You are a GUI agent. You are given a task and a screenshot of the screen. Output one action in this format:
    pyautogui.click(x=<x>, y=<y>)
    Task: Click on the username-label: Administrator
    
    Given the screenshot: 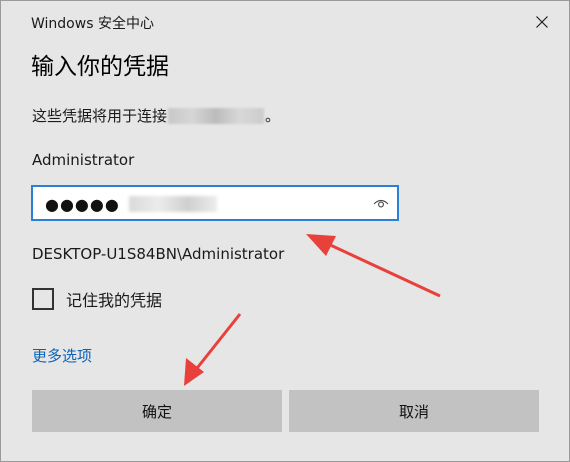 What is the action you would take?
    pyautogui.click(x=83, y=160)
    